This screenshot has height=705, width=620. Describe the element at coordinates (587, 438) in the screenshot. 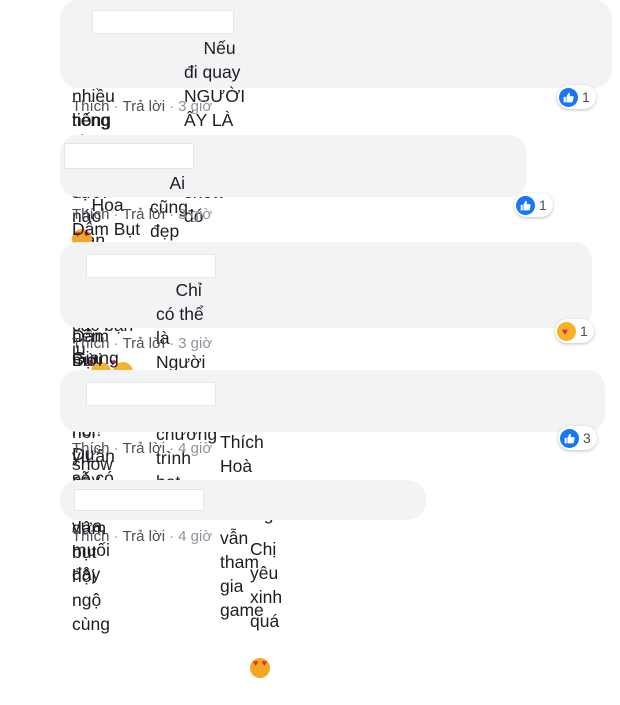

I see `reaction-count: 3` at that location.